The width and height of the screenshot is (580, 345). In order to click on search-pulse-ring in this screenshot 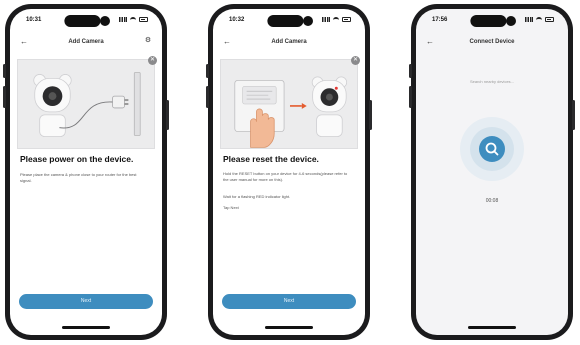, I will do `click(492, 149)`.